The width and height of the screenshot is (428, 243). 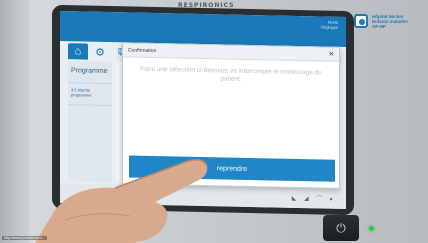 I want to click on sidebar-item-alarme: 3/1 Alarme programmé, so click(x=90, y=95).